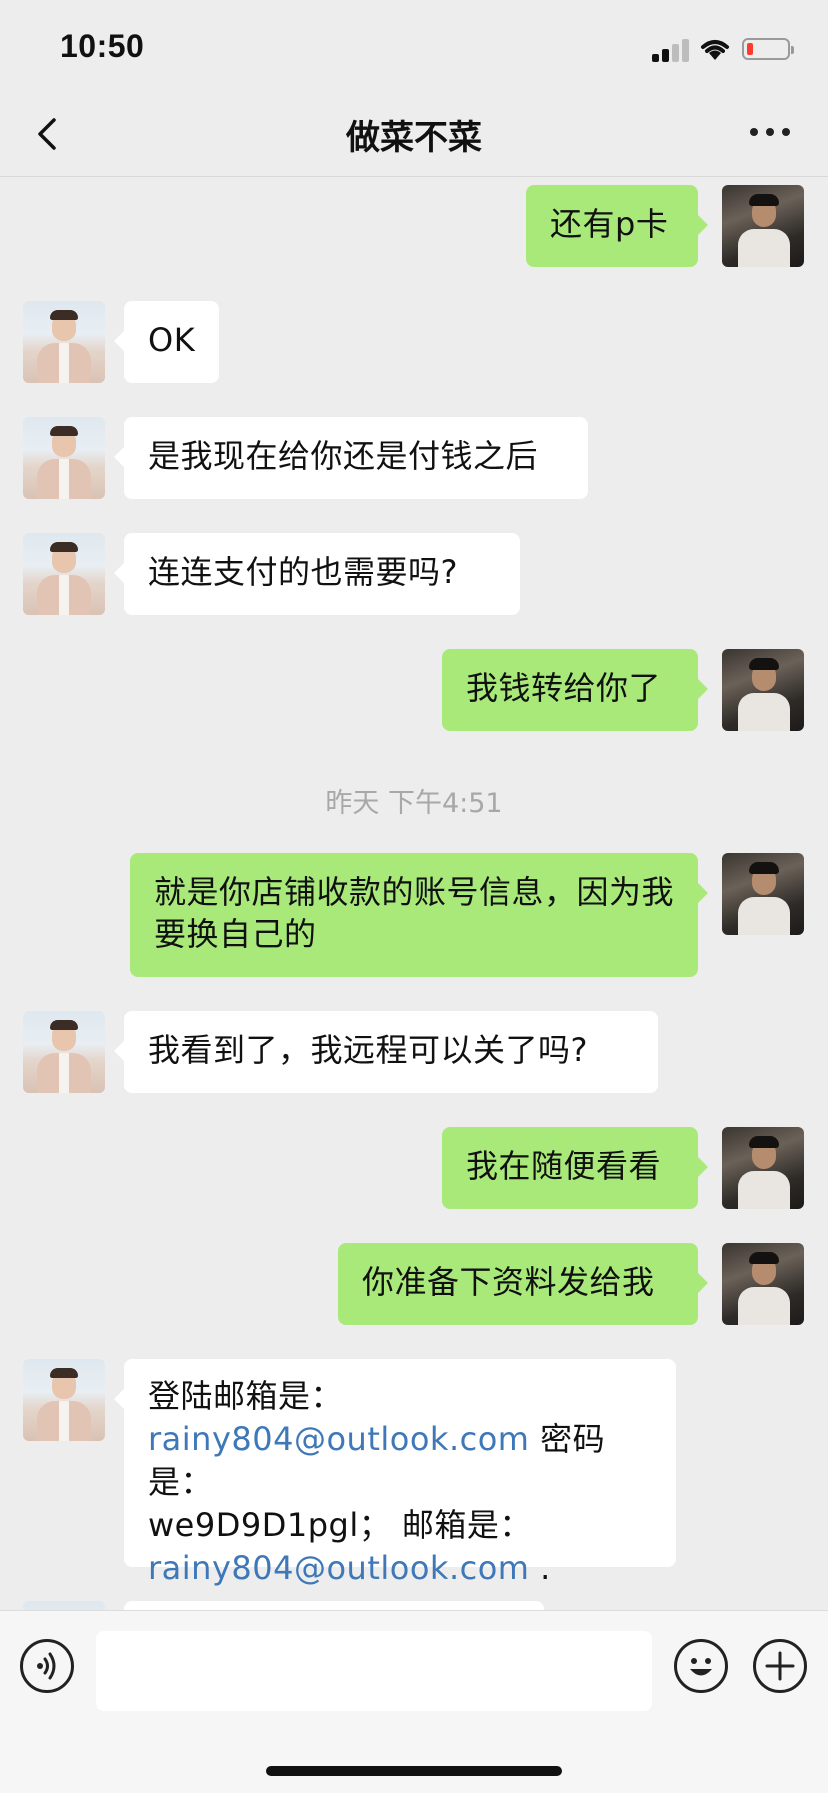  What do you see at coordinates (564, 1166) in the screenshot?
I see `message-text: 我在随便看看` at bounding box center [564, 1166].